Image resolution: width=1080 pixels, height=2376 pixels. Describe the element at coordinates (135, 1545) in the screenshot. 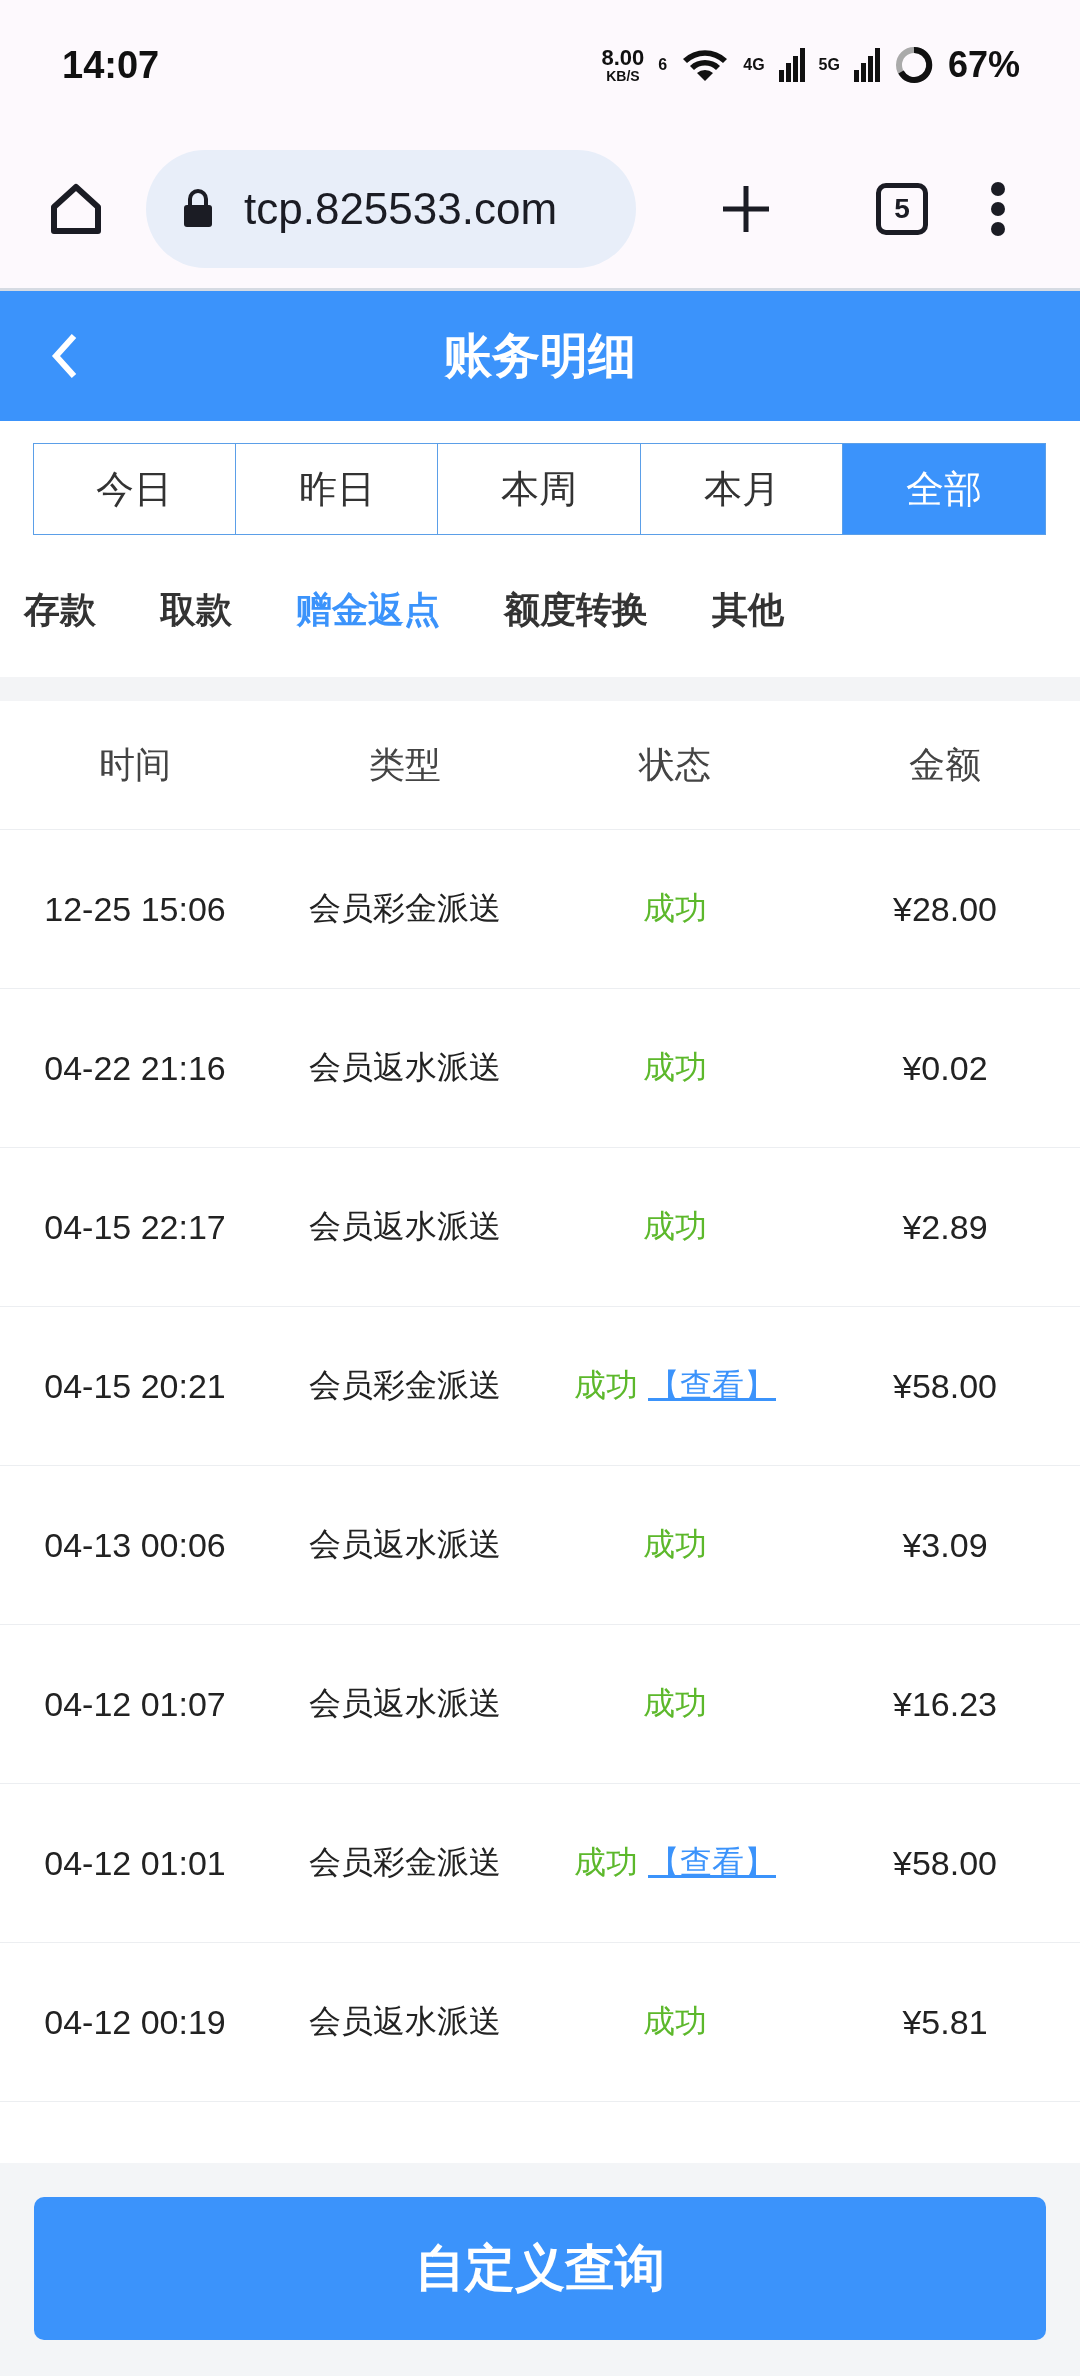

I see `time-cell-text: 04-13 00:06` at that location.